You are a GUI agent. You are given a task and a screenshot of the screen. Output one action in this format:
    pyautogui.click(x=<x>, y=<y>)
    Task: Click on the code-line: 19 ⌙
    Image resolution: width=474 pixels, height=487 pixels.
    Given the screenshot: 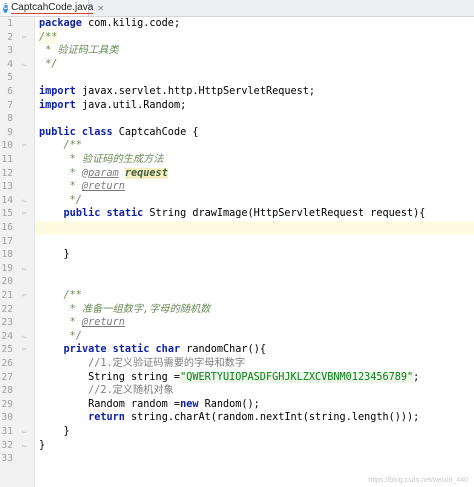 What is the action you would take?
    pyautogui.click(x=14, y=269)
    